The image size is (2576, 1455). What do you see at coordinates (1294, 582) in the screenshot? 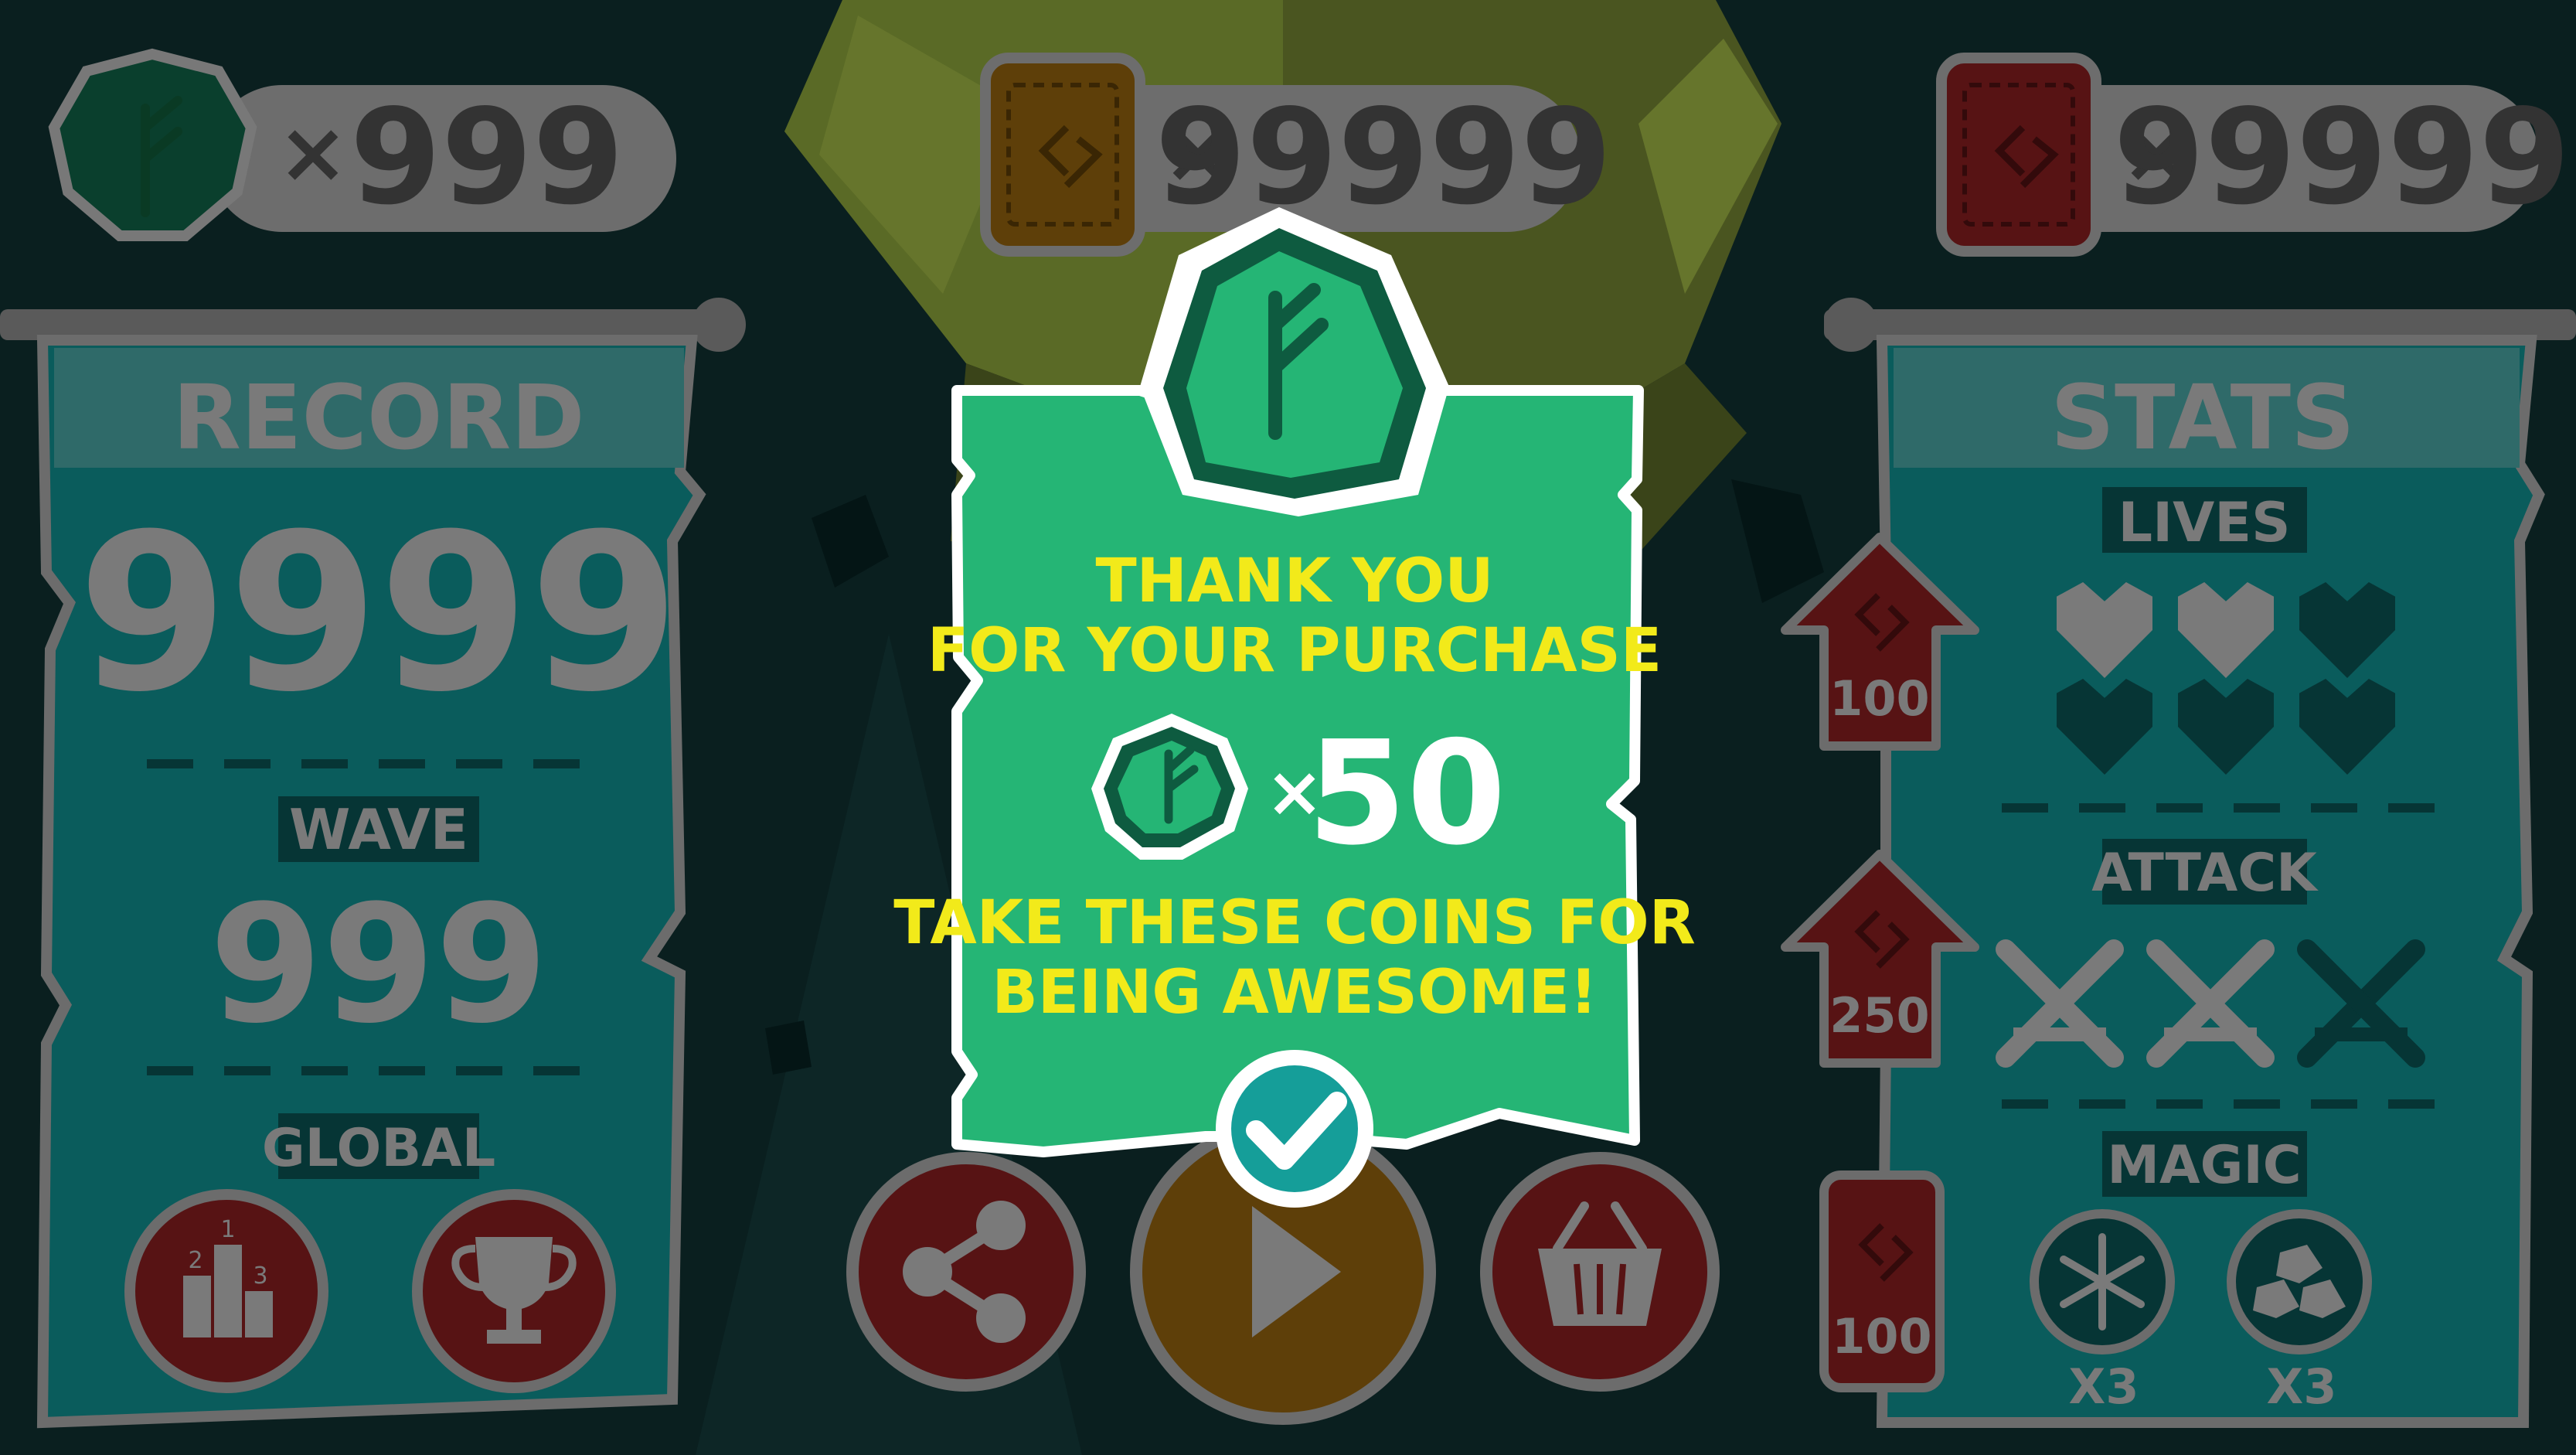
I see `dialog-title-line1: THANK YOU` at bounding box center [1294, 582].